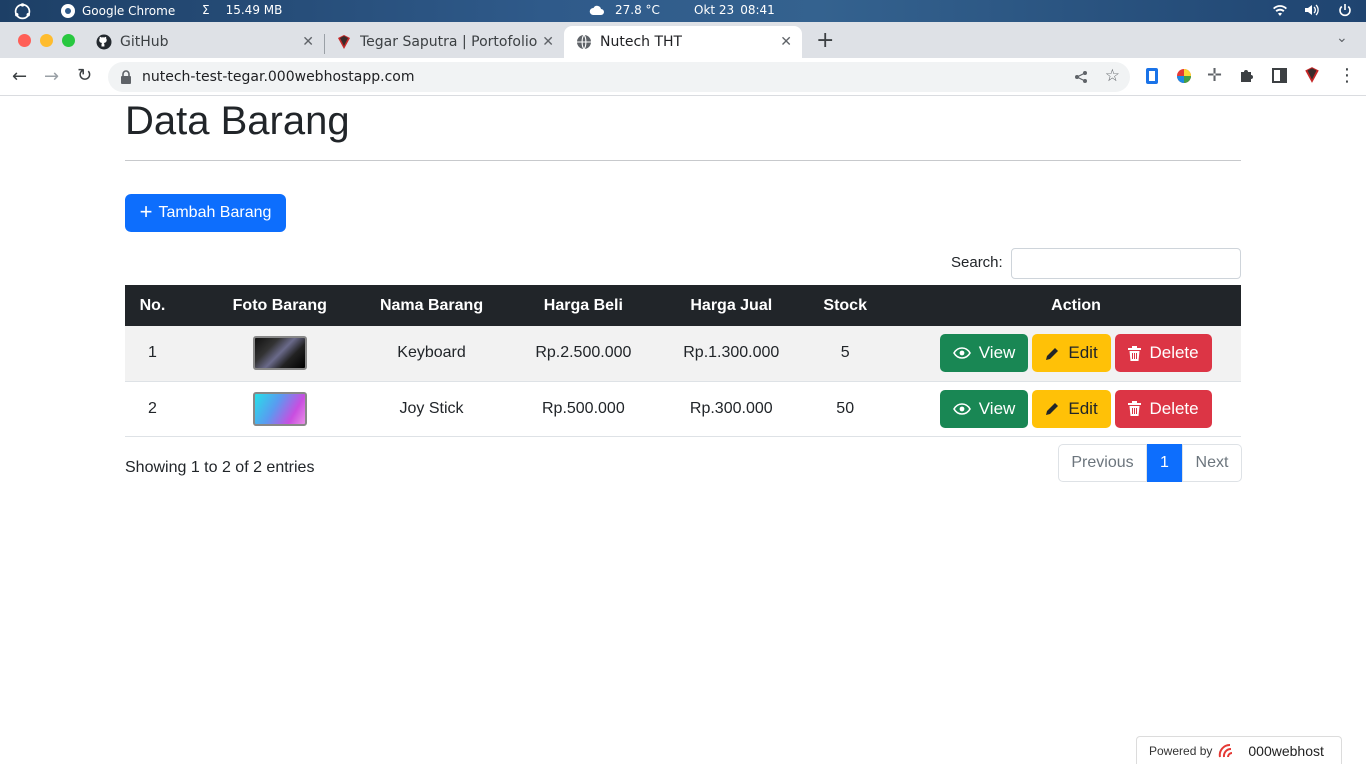 The width and height of the screenshot is (1366, 764). What do you see at coordinates (1347, 75) in the screenshot?
I see `browser-menu-icon: ⋮` at bounding box center [1347, 75].